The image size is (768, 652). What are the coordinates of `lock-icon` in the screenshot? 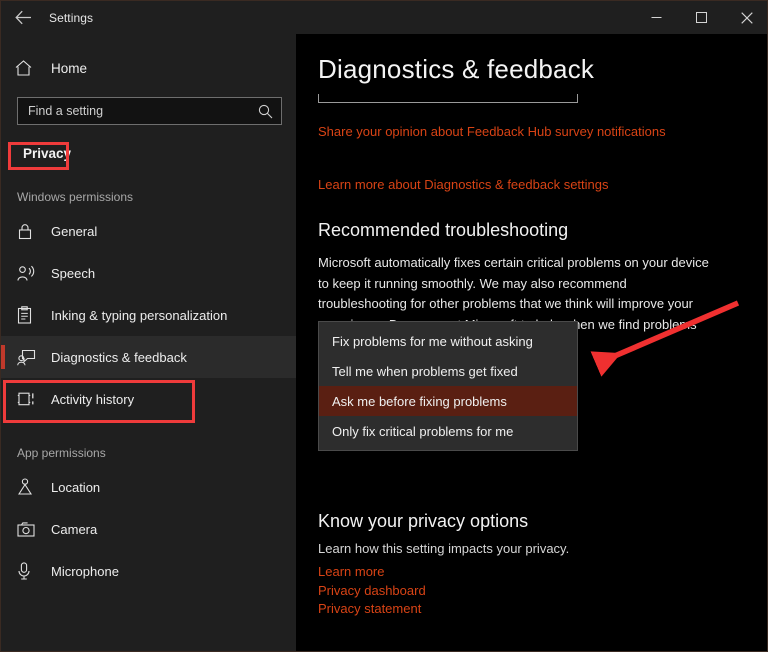 It's located at (29, 231).